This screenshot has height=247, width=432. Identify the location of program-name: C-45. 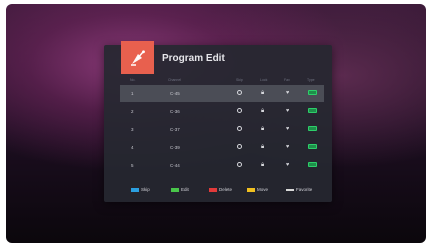
(175, 93).